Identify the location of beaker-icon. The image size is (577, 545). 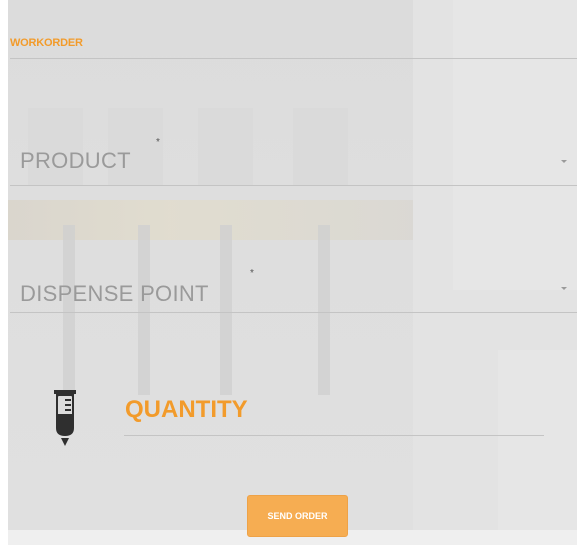
(65, 418).